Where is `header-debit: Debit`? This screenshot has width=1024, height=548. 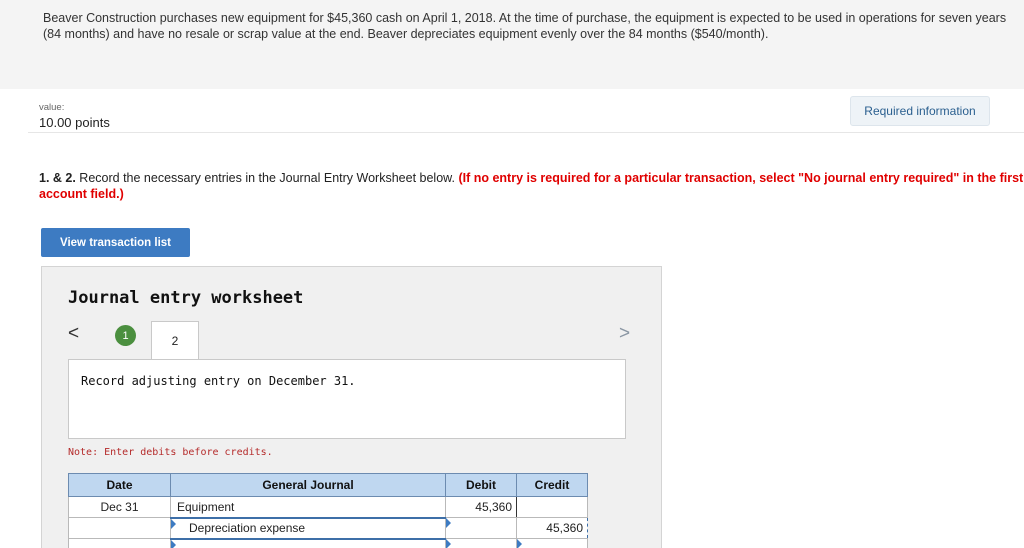 header-debit: Debit is located at coordinates (481, 485).